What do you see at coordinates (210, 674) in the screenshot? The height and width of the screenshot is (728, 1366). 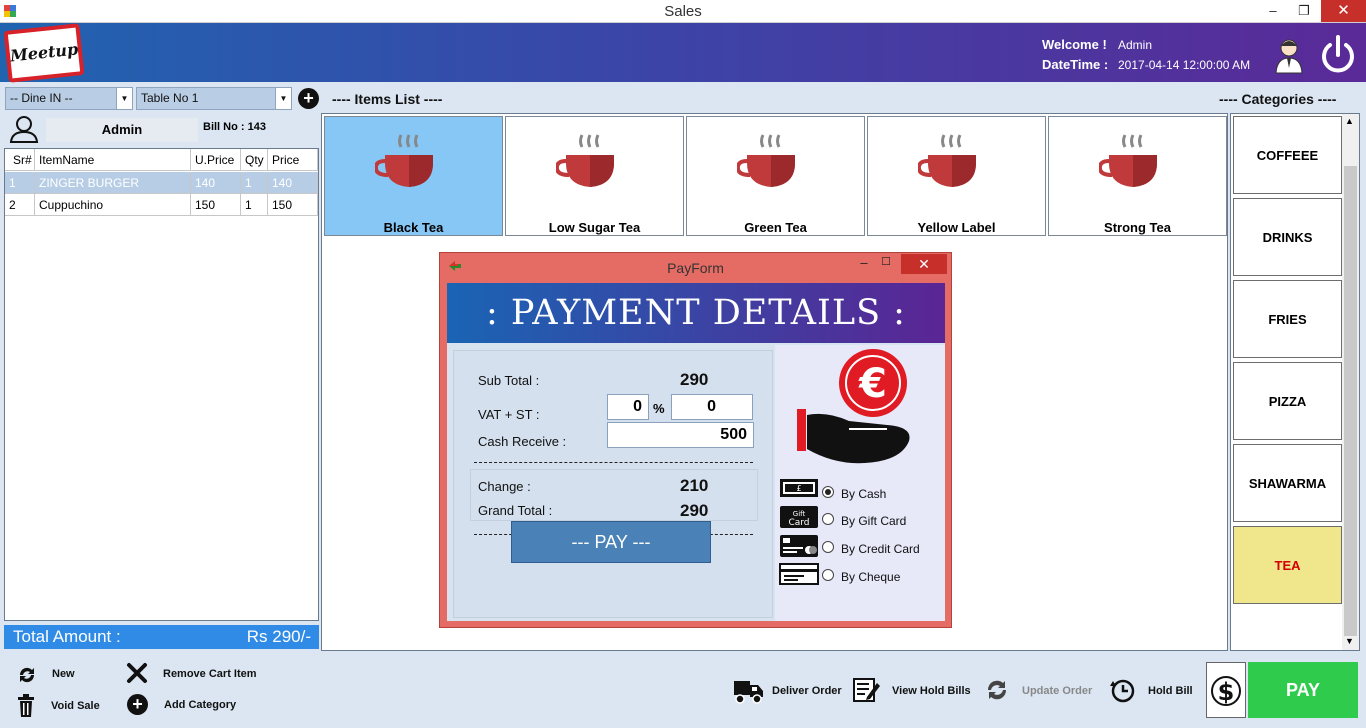 I see `remove-cart-item-button: Remove Cart Item` at bounding box center [210, 674].